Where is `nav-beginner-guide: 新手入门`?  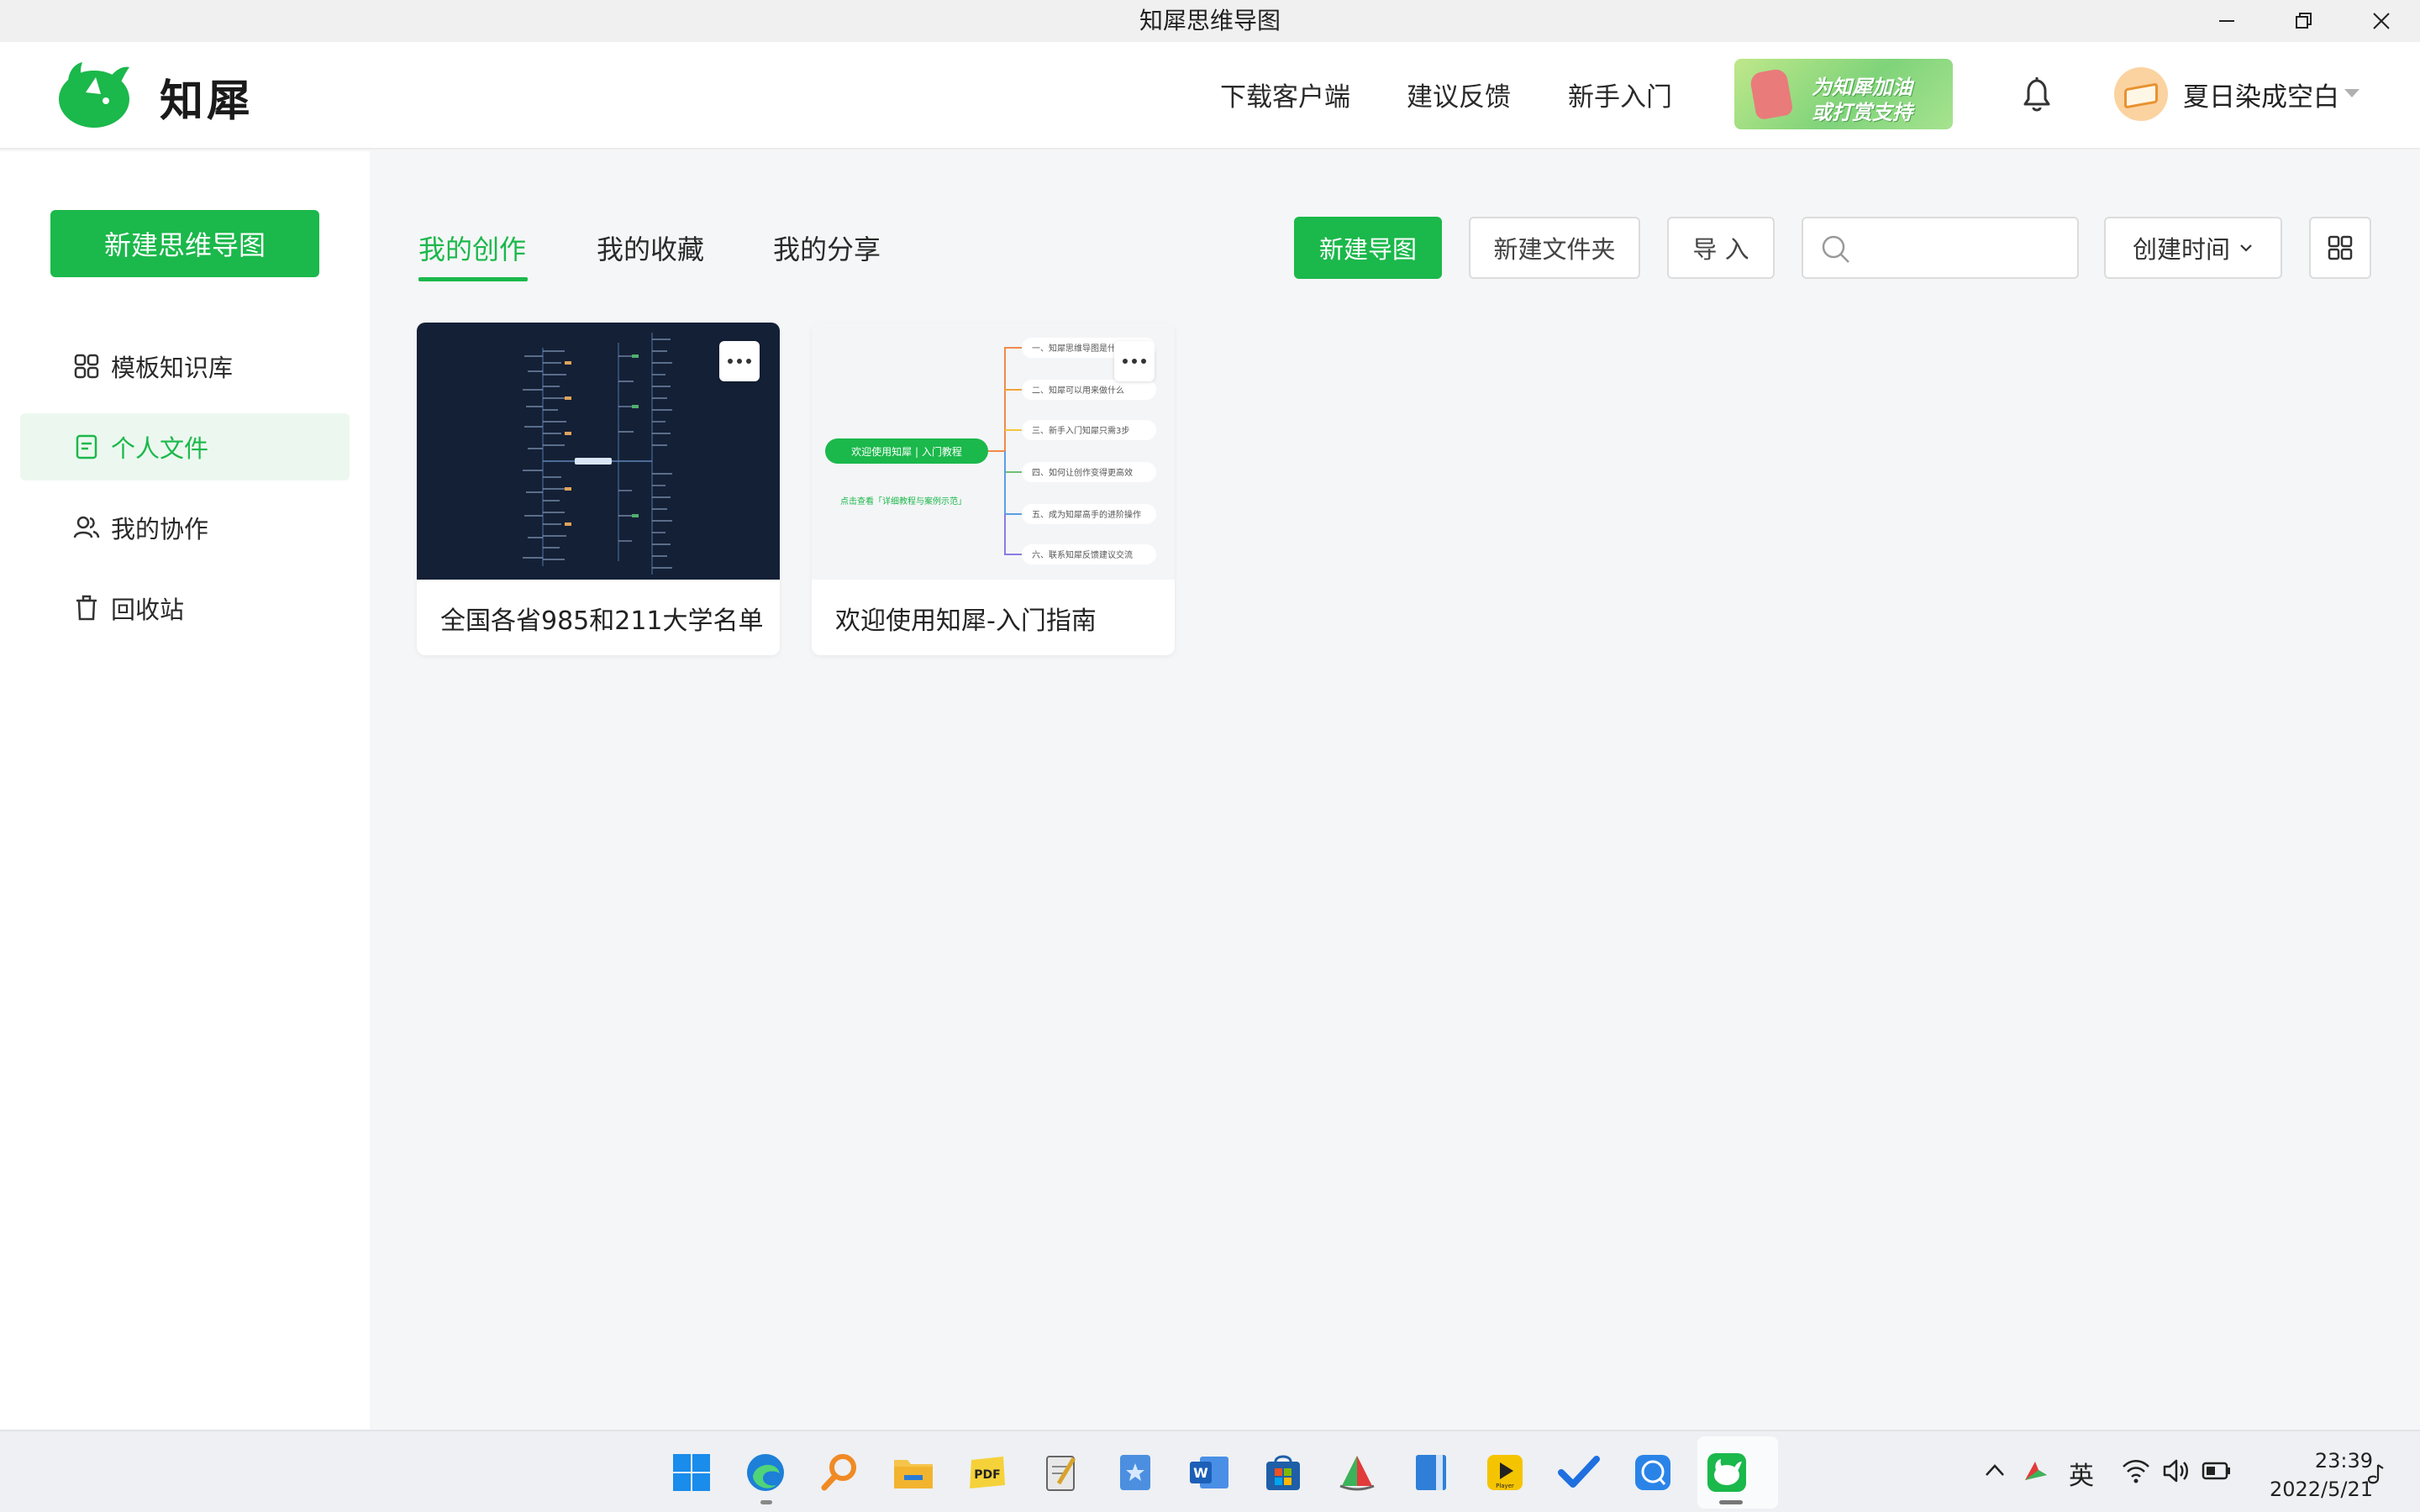
nav-beginner-guide: 新手入门 is located at coordinates (1620, 94).